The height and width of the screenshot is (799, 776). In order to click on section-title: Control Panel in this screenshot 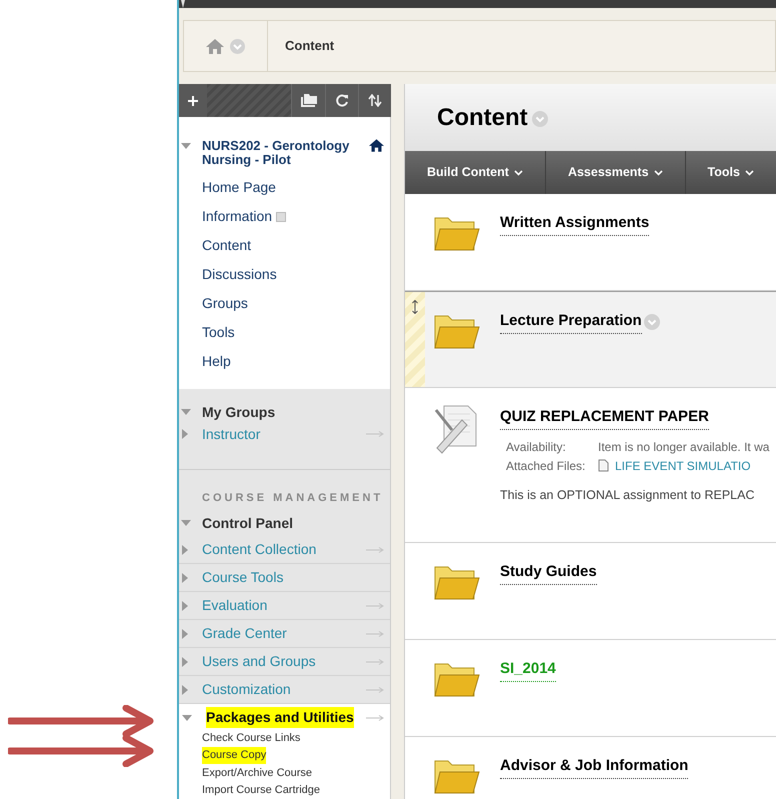, I will do `click(248, 523)`.